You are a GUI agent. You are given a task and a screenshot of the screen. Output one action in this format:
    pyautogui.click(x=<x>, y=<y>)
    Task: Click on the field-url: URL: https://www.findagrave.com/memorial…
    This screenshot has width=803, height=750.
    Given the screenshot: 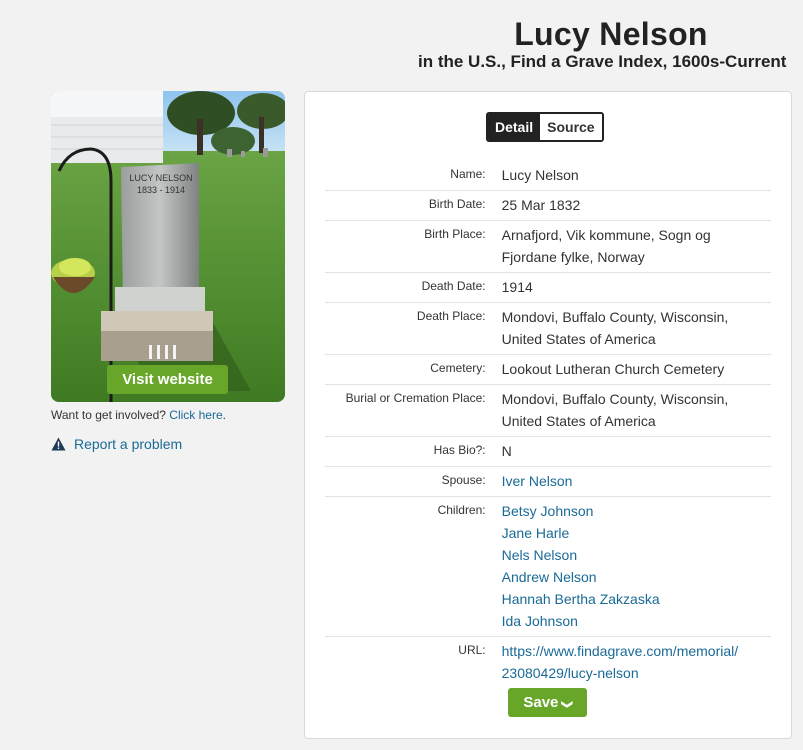 What is the action you would take?
    pyautogui.click(x=548, y=662)
    